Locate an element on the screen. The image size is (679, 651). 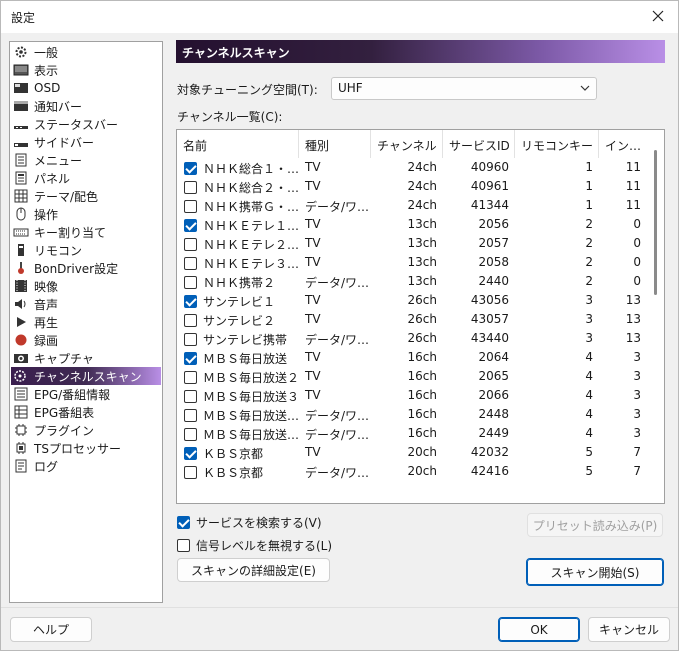
table-cell-remote: 5 is located at coordinates (589, 471).